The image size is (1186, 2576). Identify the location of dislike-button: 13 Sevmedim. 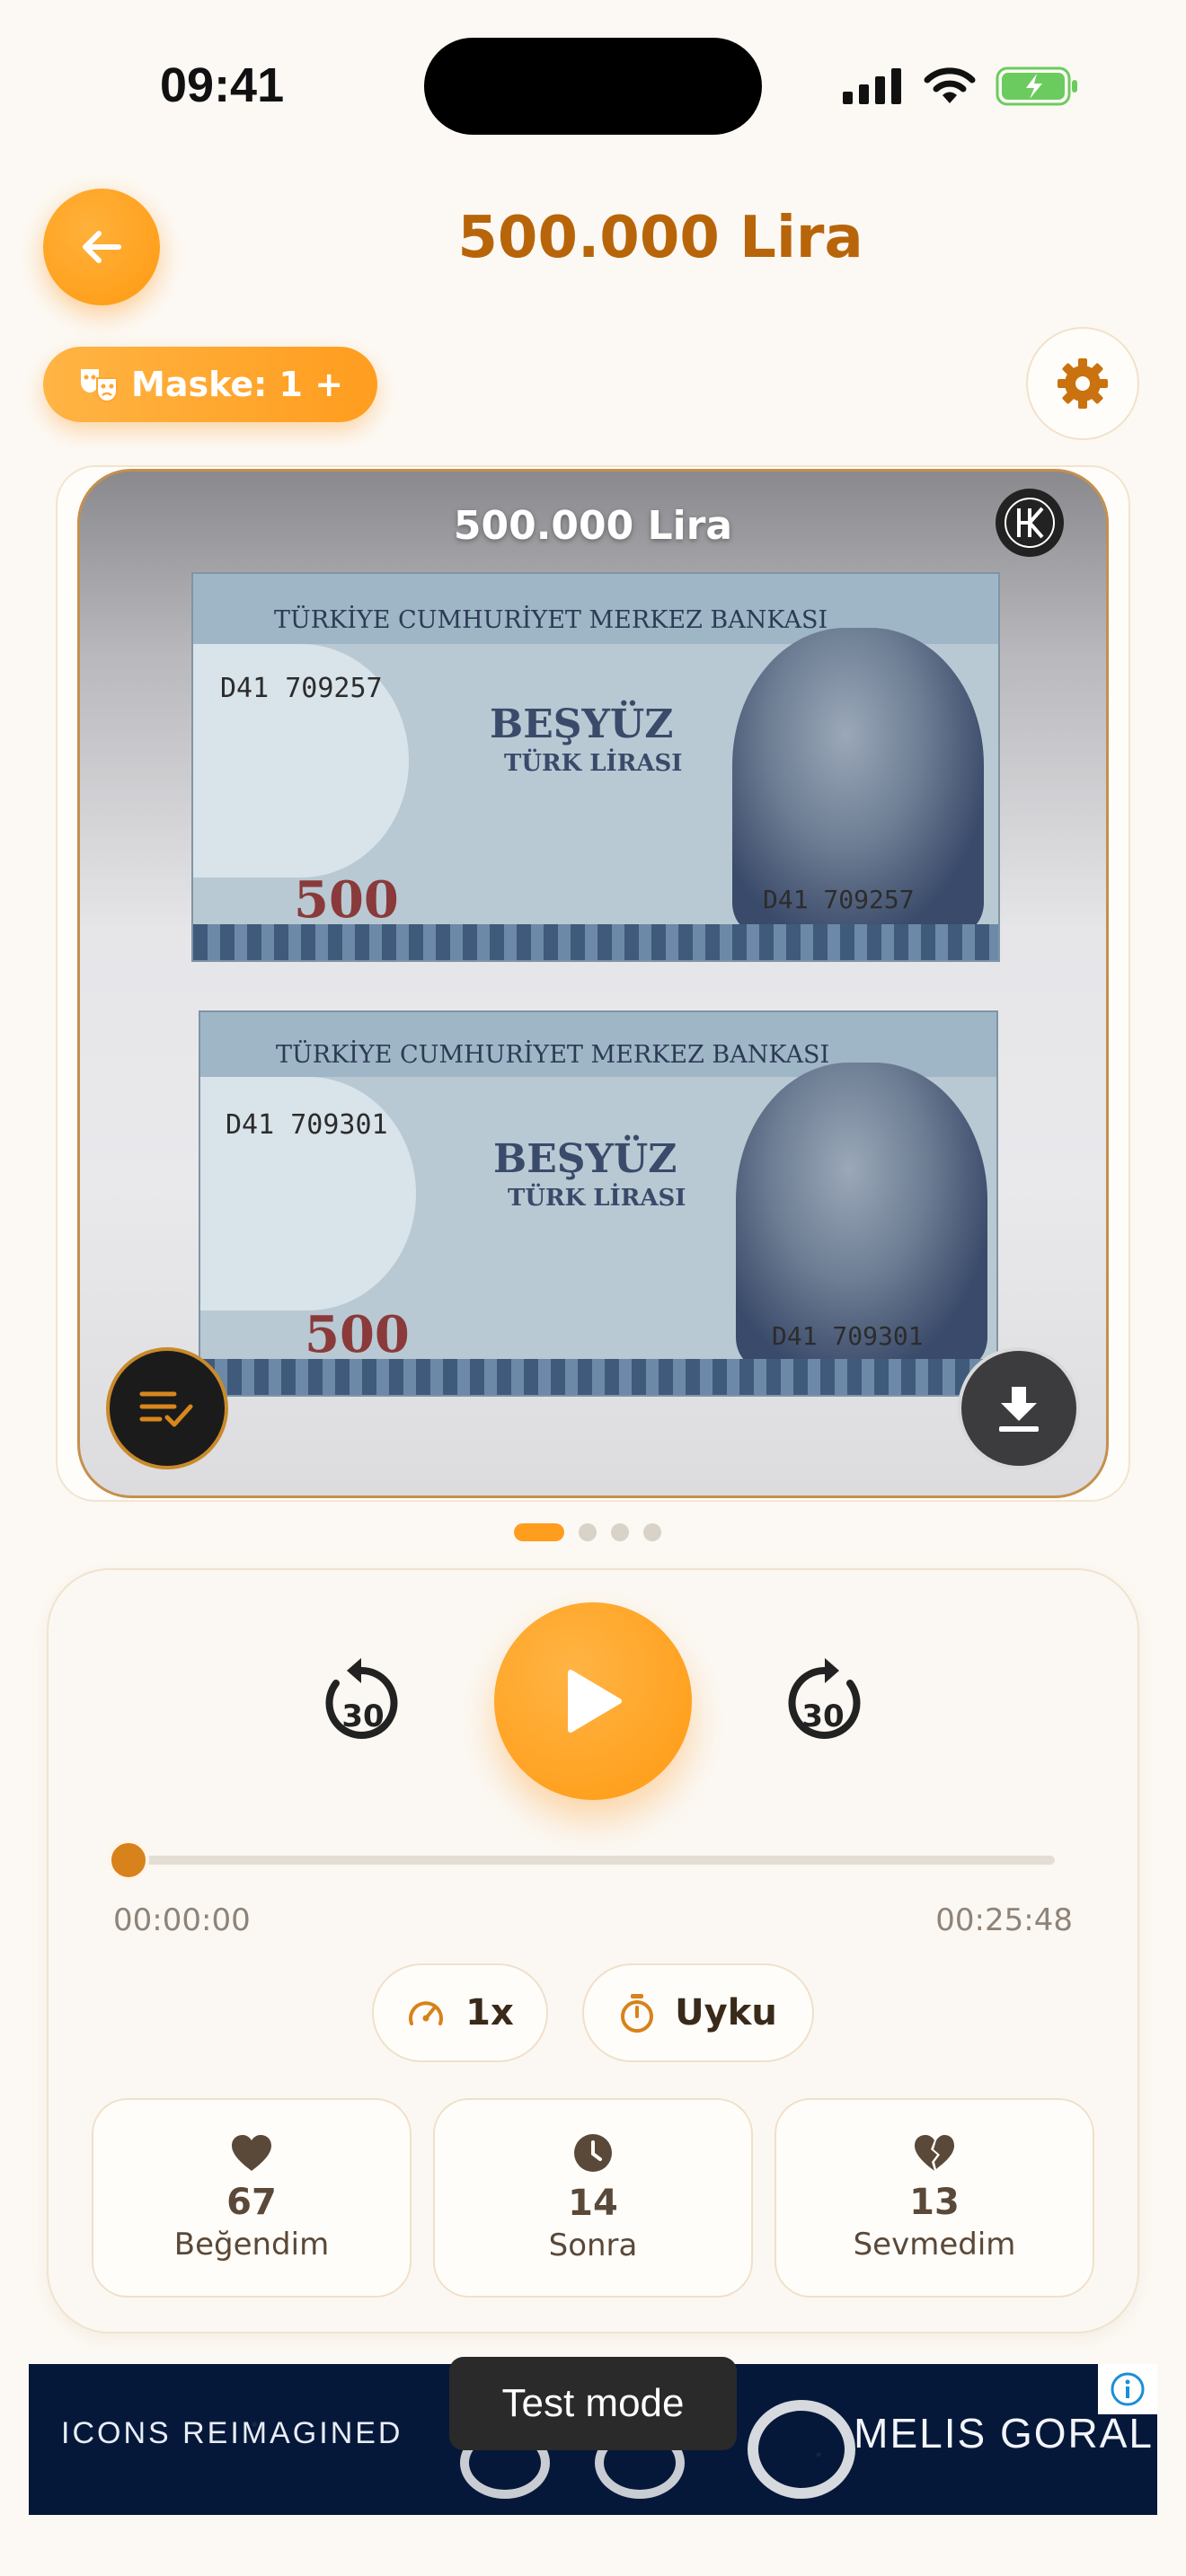
(934, 2198).